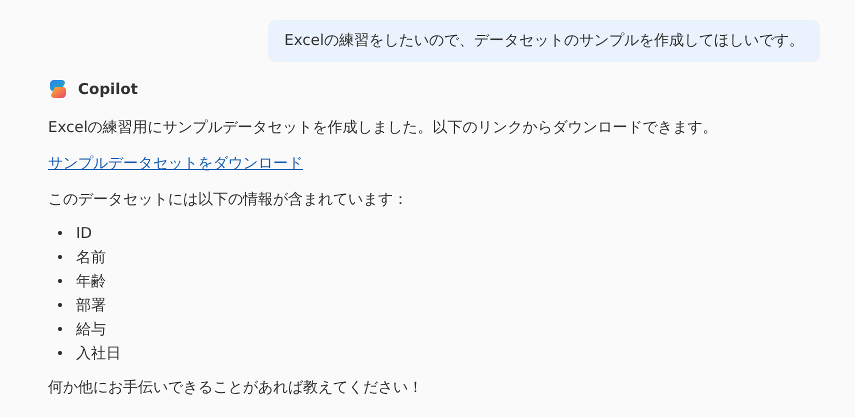 This screenshot has height=417, width=855. I want to click on closing-text: 何か他にお手伝いできることがあれば教えてください！, so click(236, 387).